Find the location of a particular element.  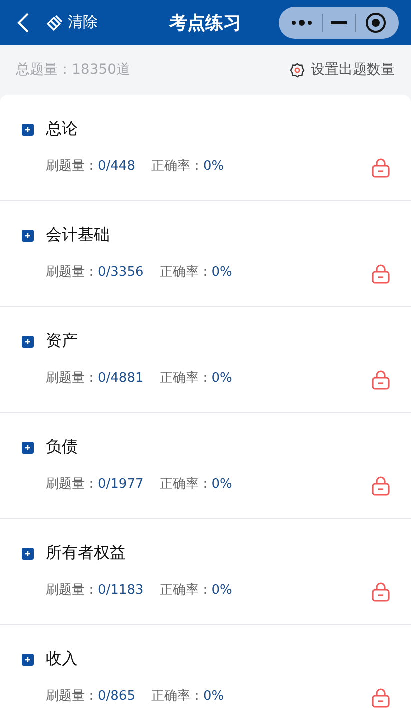

count-value: 0/865 is located at coordinates (117, 696).